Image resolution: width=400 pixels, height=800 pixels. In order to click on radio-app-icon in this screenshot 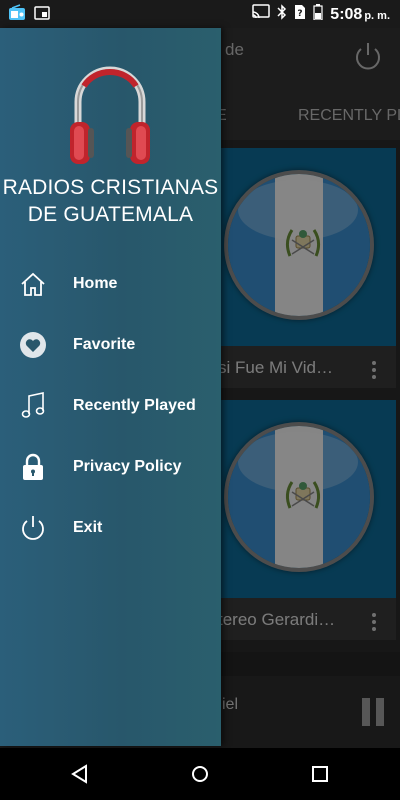, I will do `click(17, 15)`.